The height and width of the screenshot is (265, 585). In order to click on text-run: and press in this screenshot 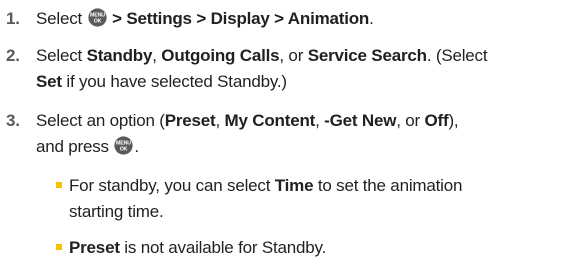, I will do `click(75, 146)`.